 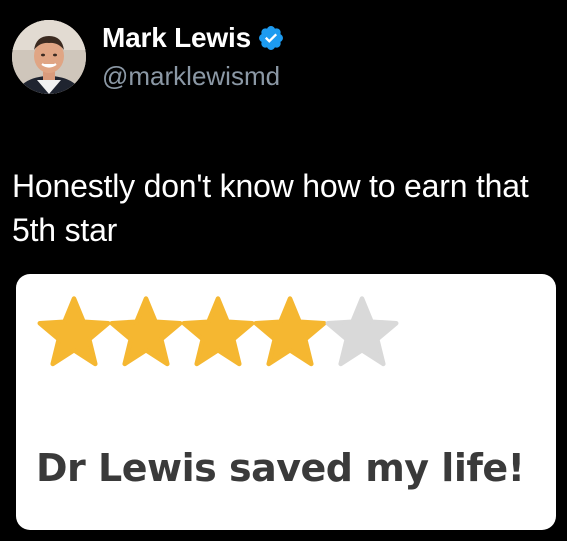 I want to click on avatar, so click(x=49, y=57).